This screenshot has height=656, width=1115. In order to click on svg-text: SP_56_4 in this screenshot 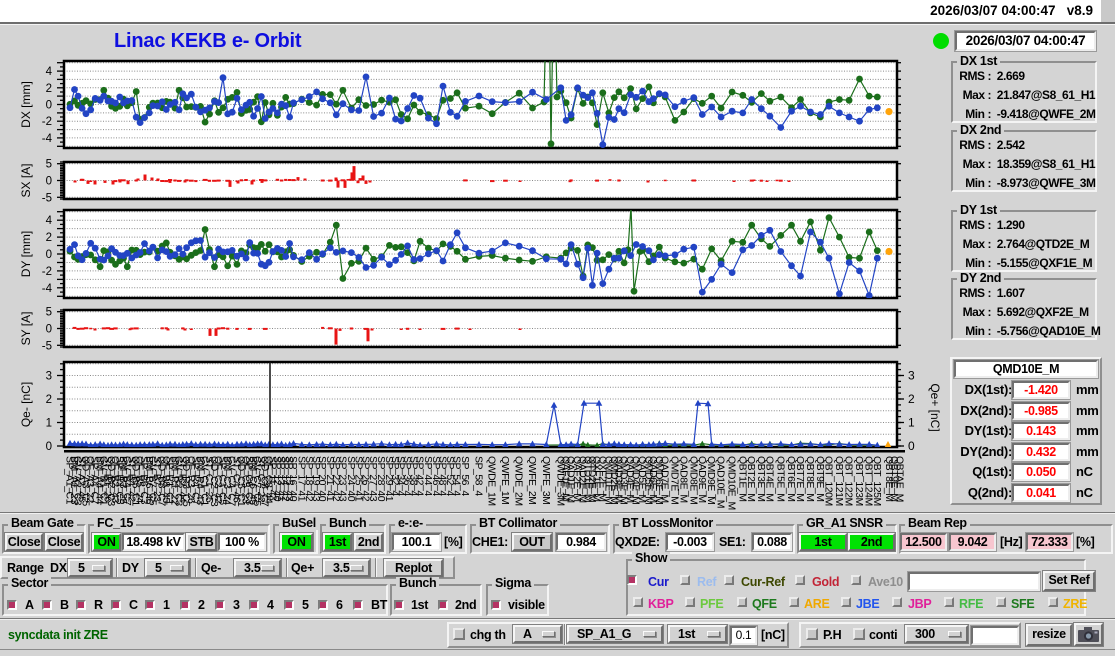, I will do `click(465, 476)`.